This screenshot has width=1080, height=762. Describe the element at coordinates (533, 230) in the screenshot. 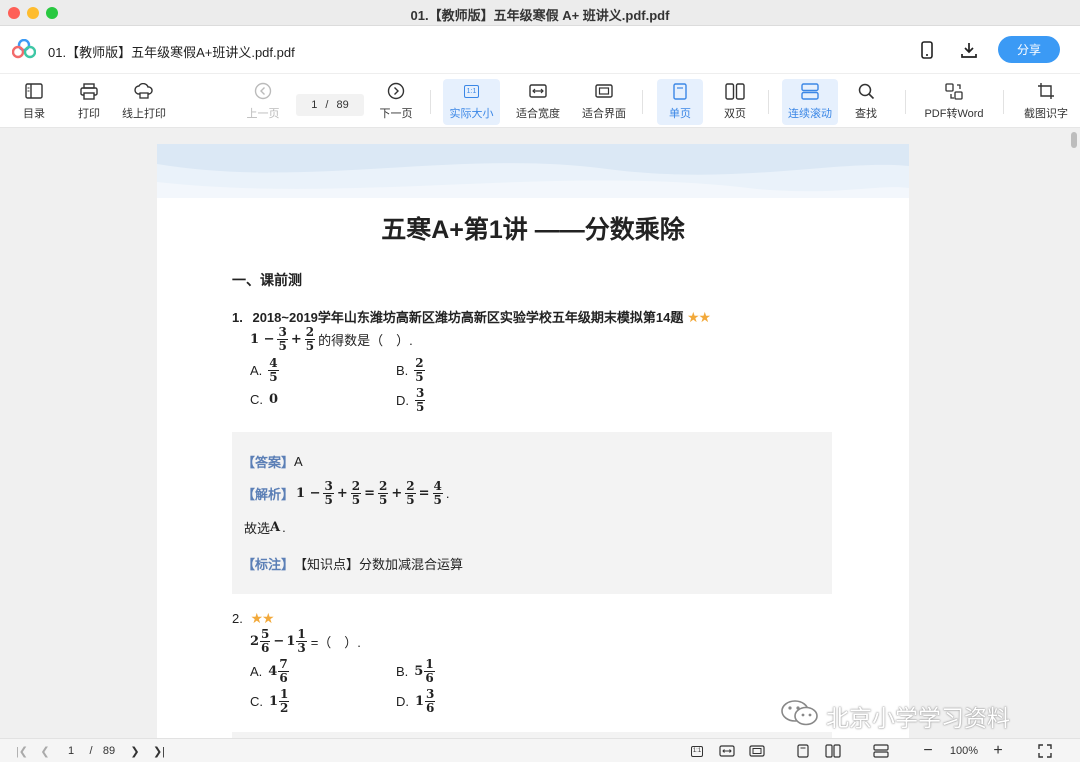

I see `document-title: 五寒A+第1讲 ——分数乘除` at that location.